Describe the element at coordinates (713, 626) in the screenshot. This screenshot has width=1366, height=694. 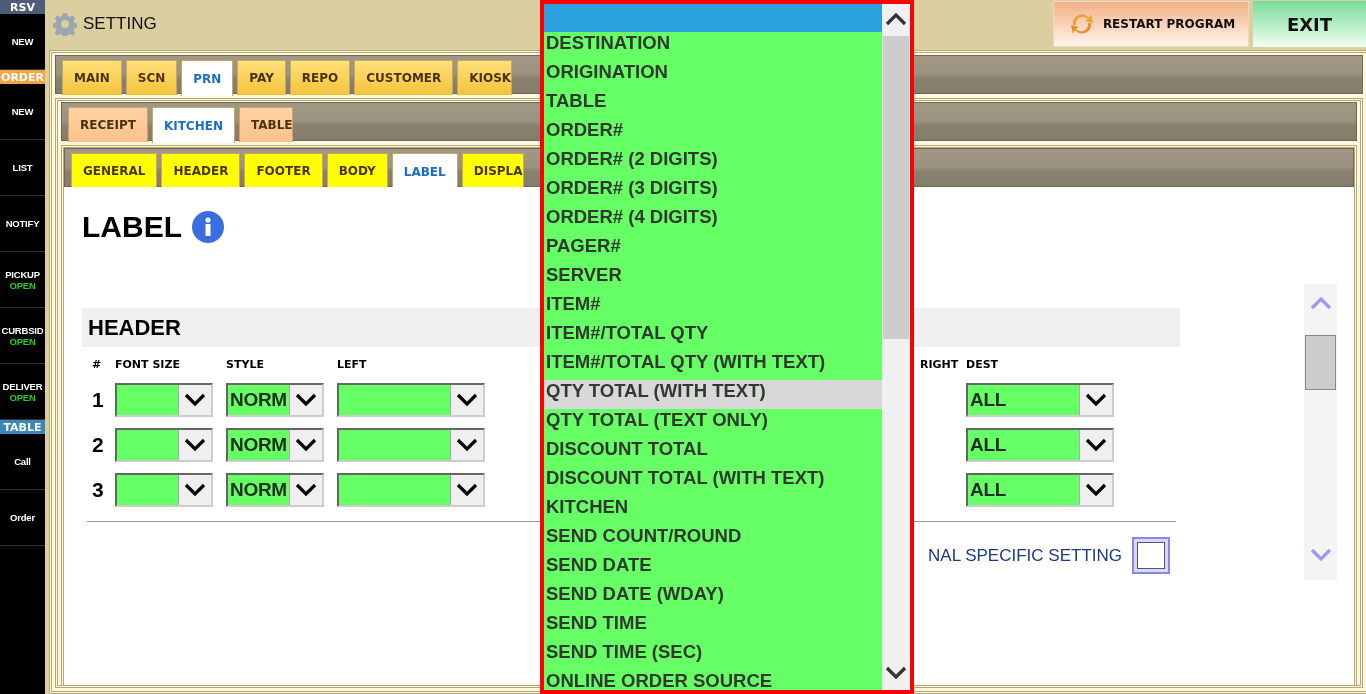
I see `list-option: SEND TIME` at that location.